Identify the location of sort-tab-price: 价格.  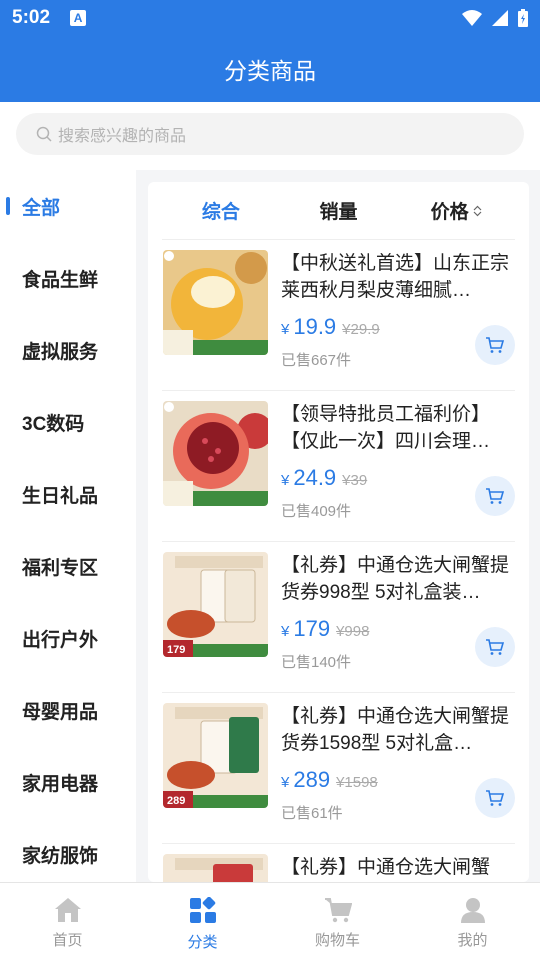
(456, 210).